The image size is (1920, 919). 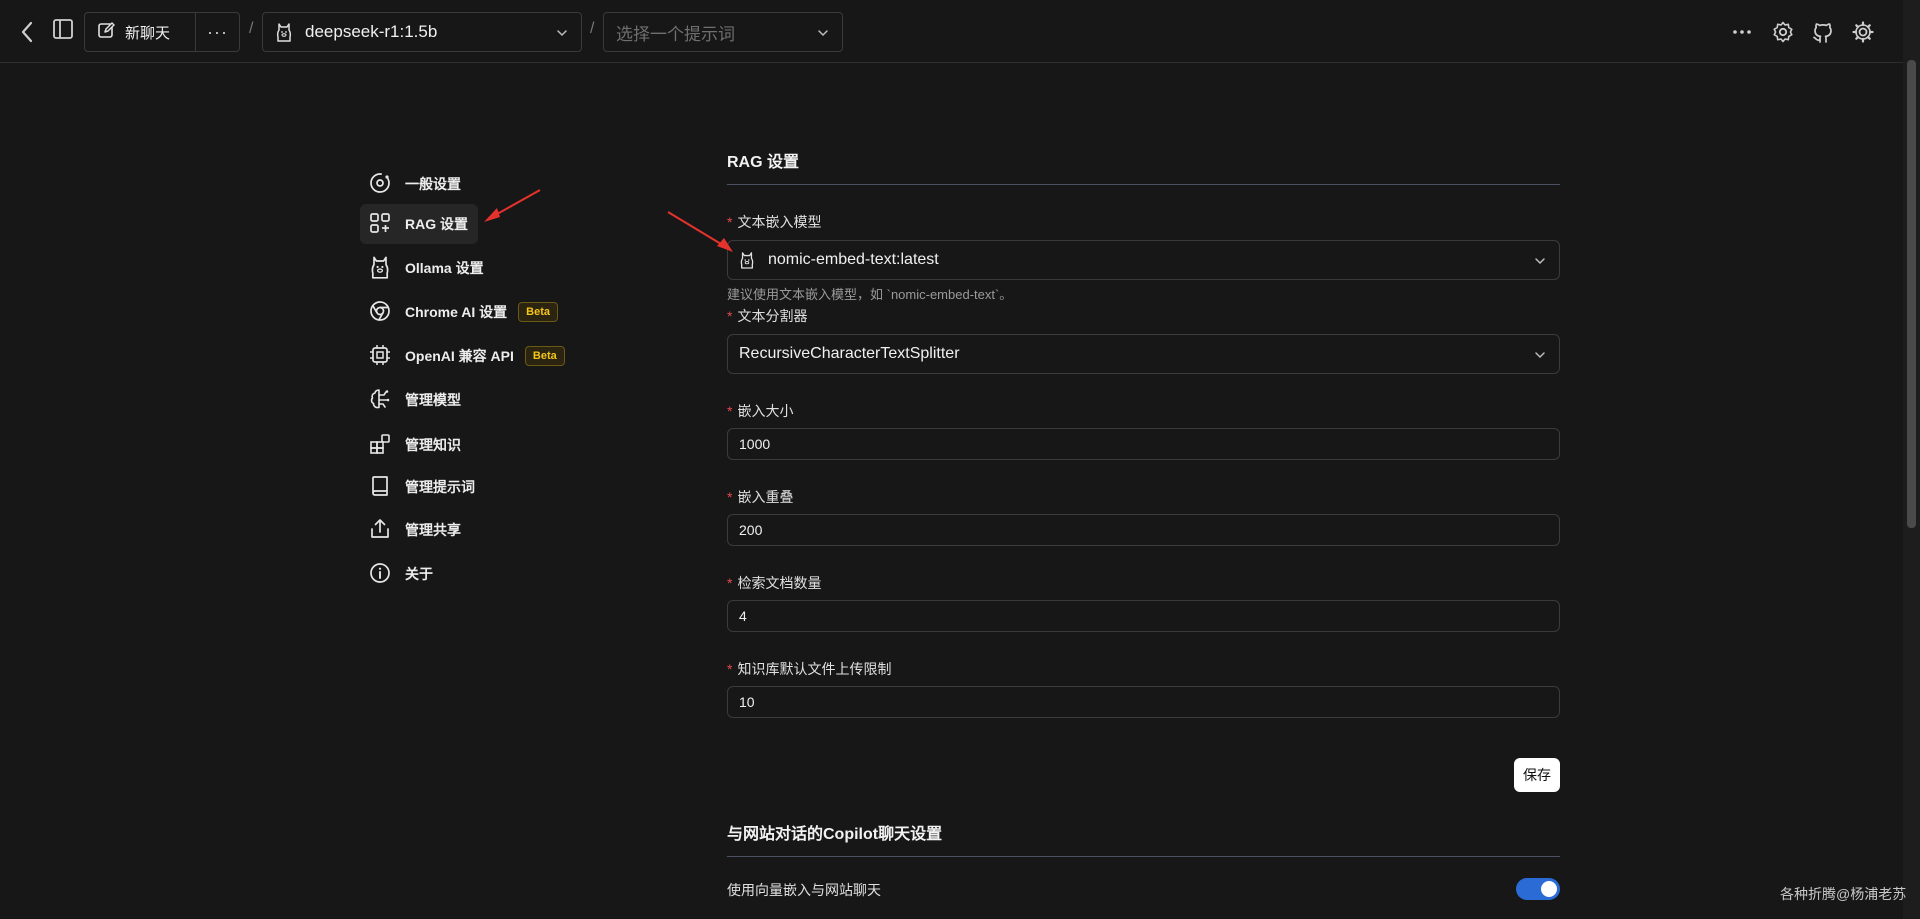 What do you see at coordinates (512, 205) in the screenshot?
I see `annotation-arrow-to-rag-nav` at bounding box center [512, 205].